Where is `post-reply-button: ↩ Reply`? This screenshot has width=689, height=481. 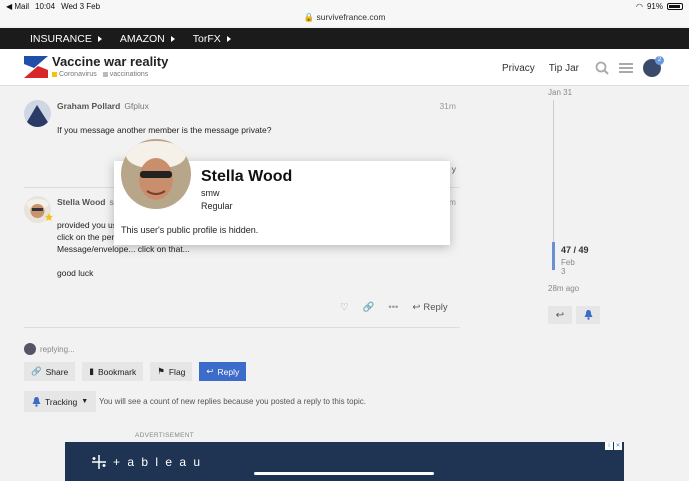
post-reply-button: ↩ Reply is located at coordinates (429, 307).